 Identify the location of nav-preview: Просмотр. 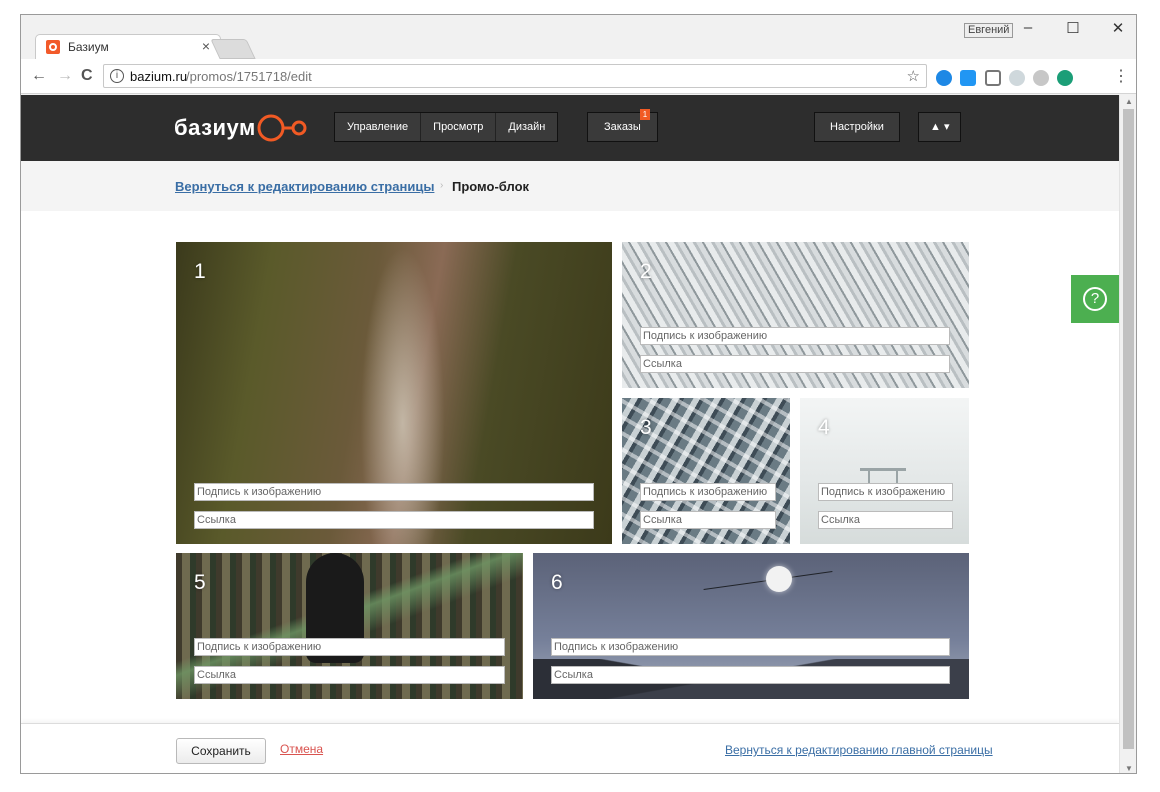
(459, 127).